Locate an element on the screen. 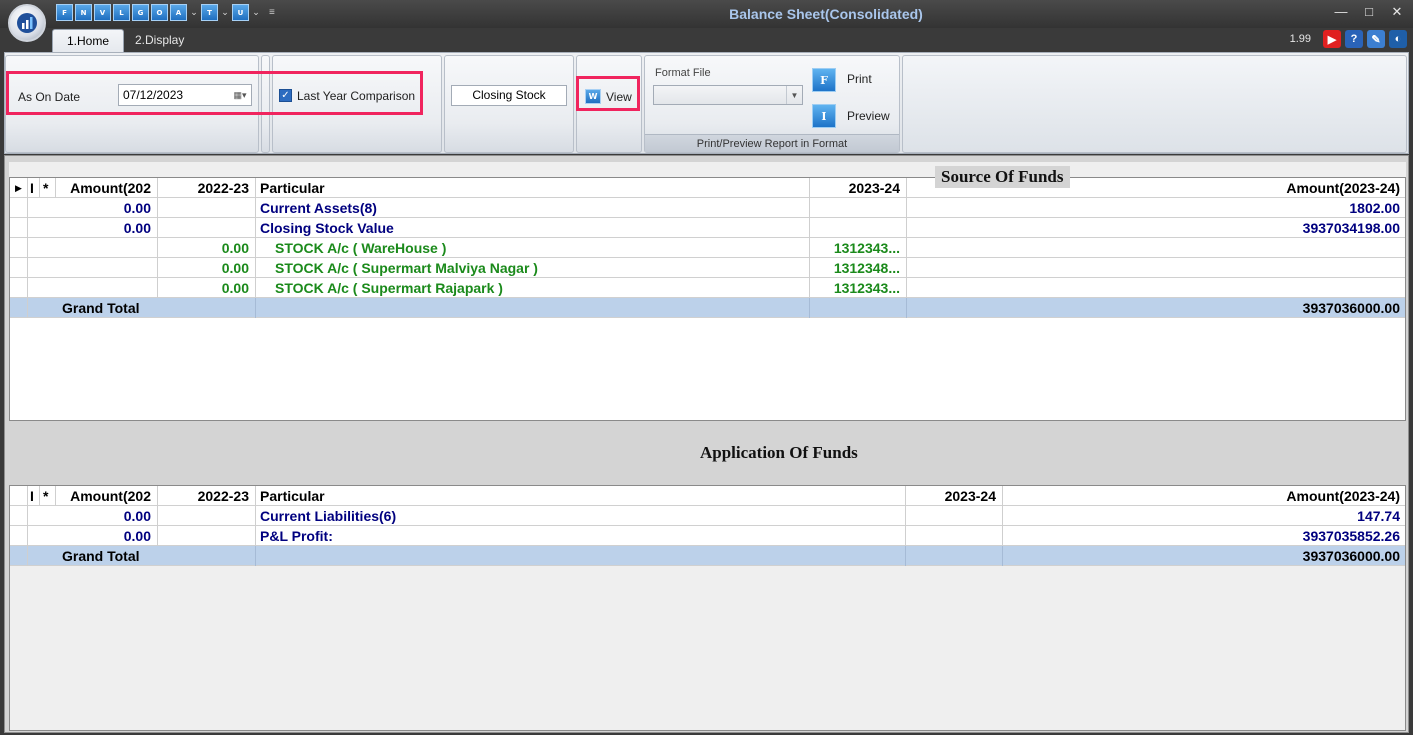  minimize-icon: — is located at coordinates (1341, 12).